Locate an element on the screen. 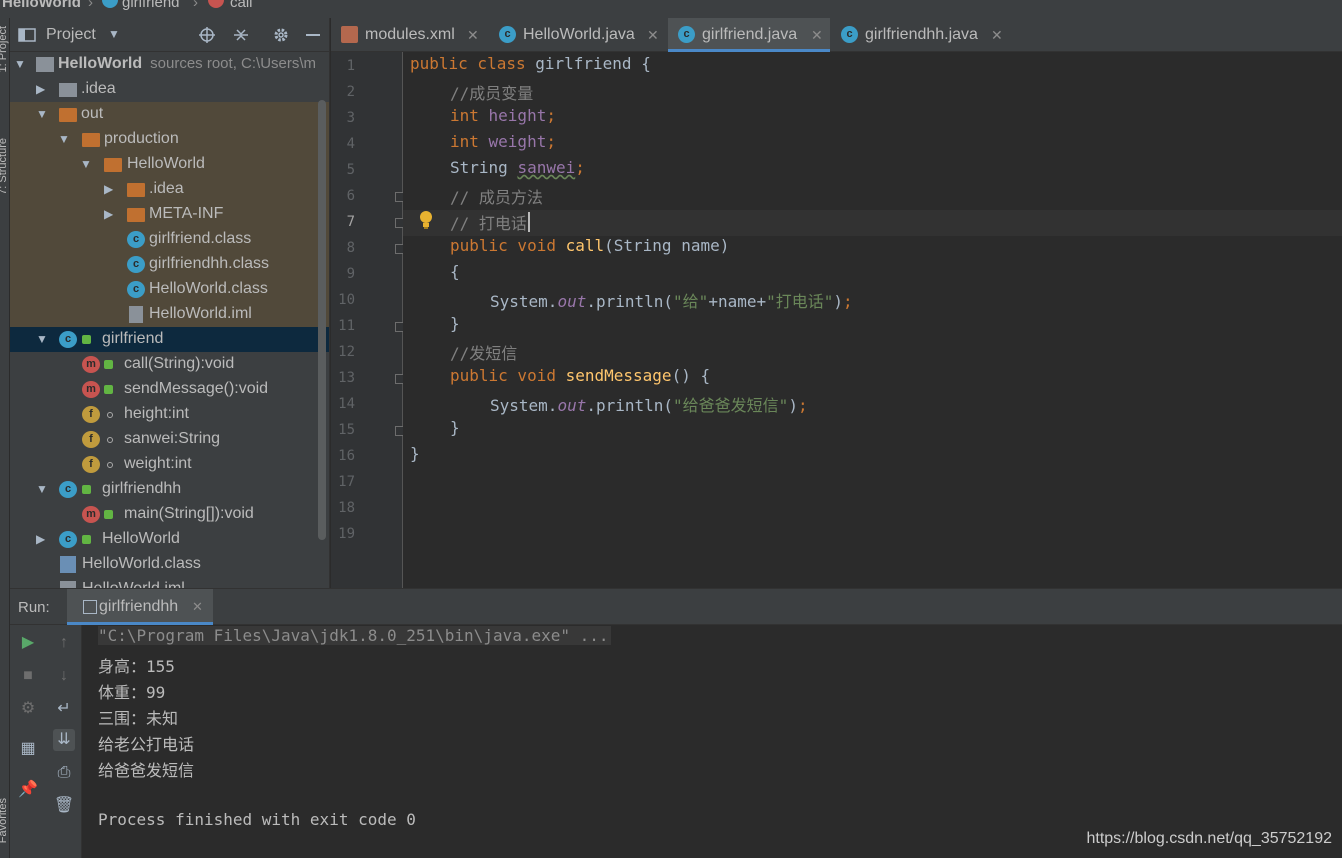 The image size is (1342, 858). scroll-to-end-icon: ⇊ is located at coordinates (64, 740).